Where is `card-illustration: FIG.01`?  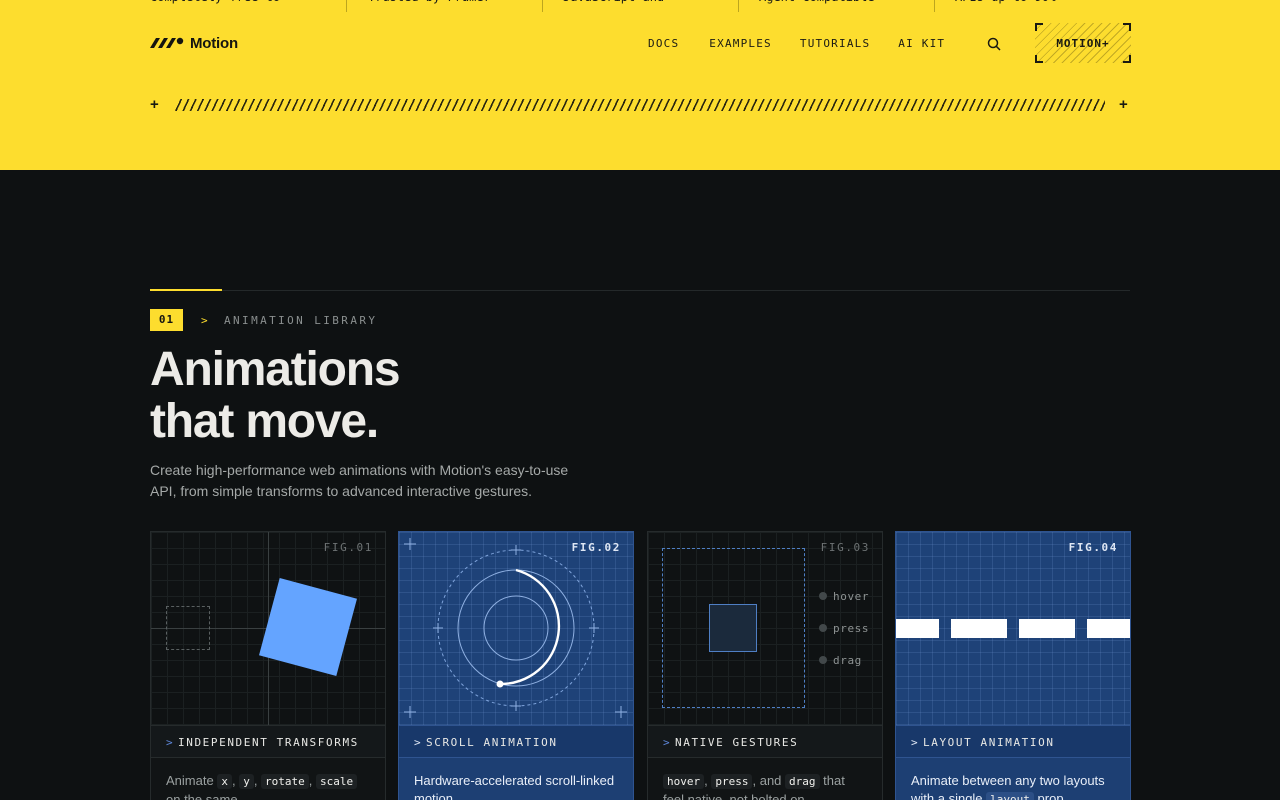
card-illustration: FIG.01 is located at coordinates (268, 628).